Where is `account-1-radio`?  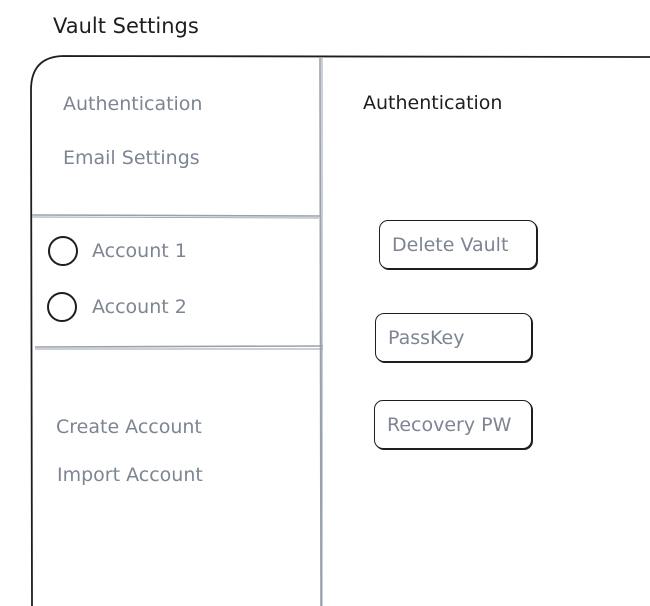
account-1-radio is located at coordinates (63, 251).